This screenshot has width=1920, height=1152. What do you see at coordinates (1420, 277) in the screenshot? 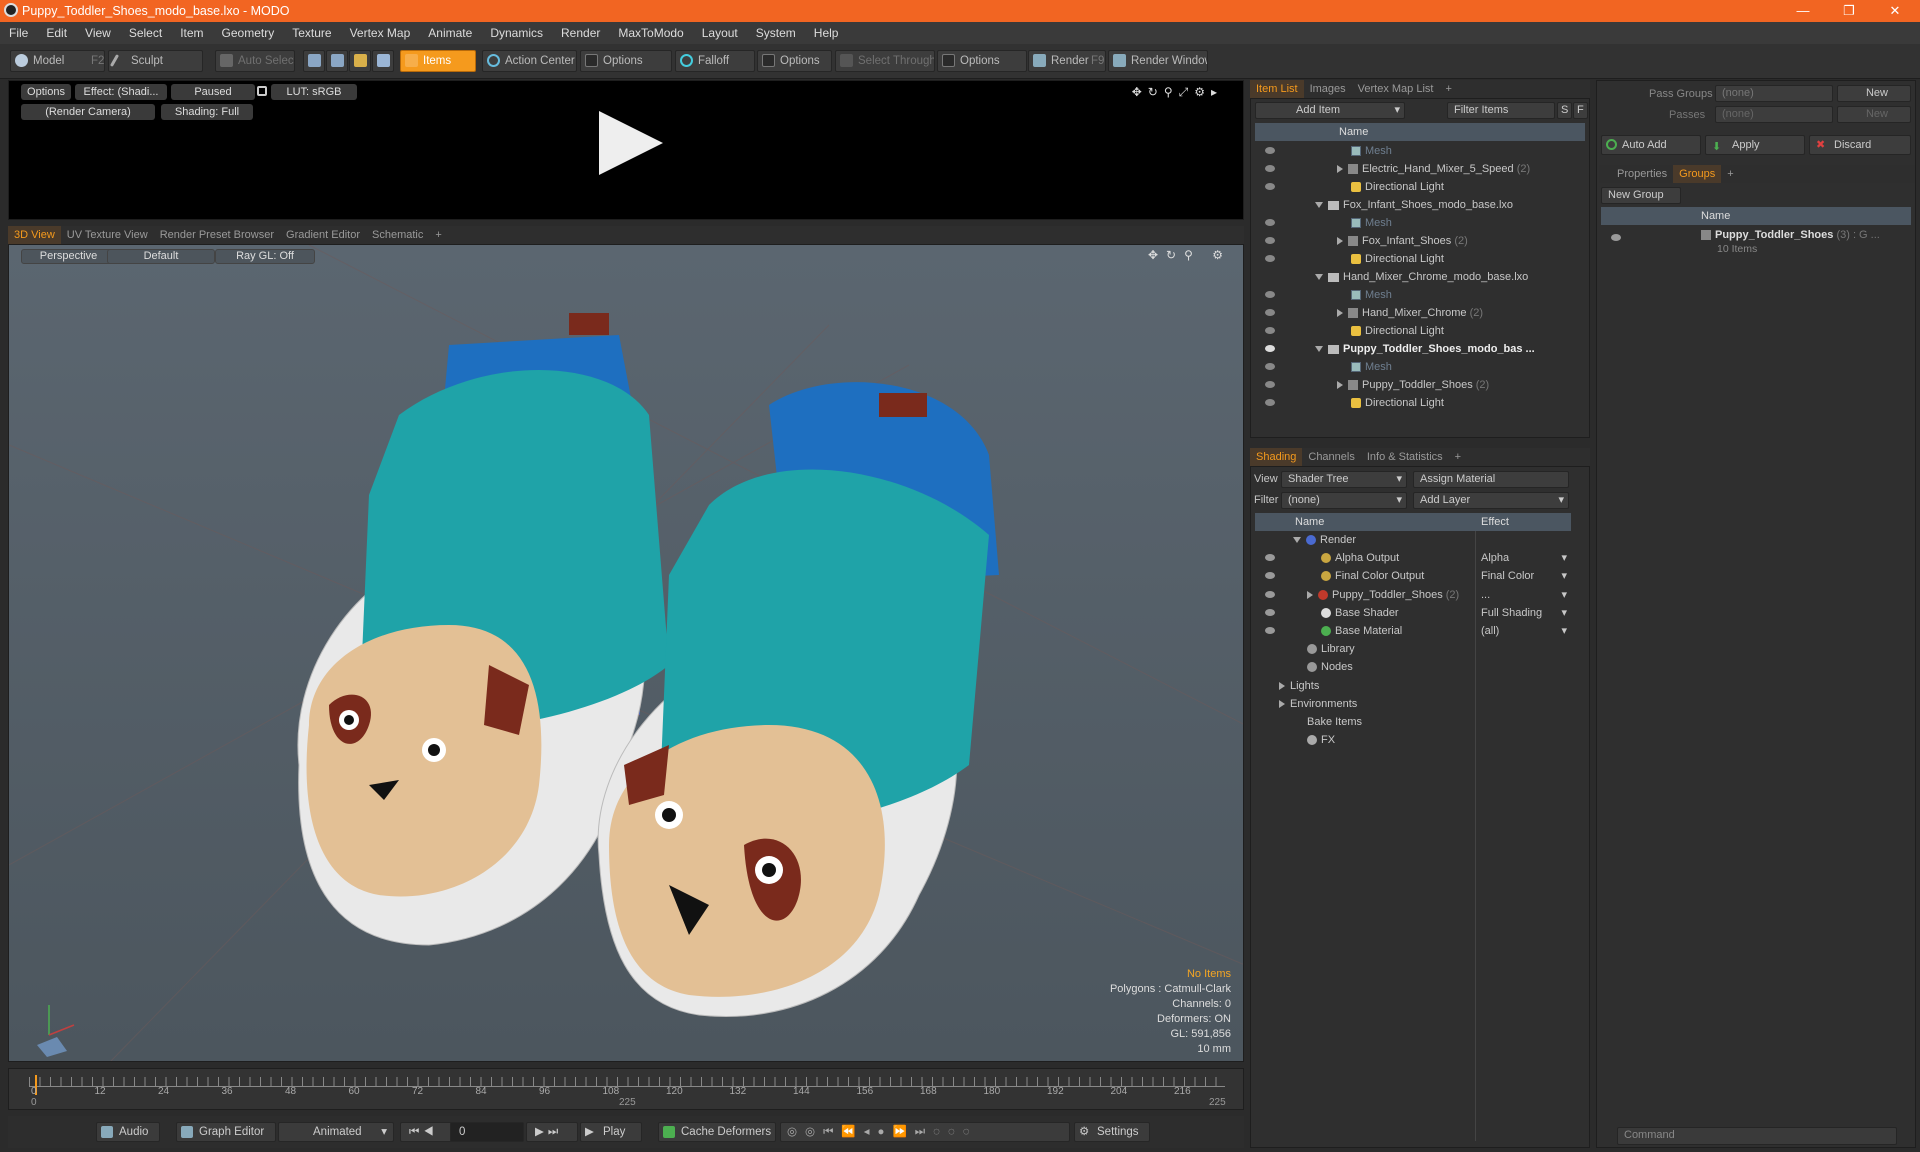
I see `item-list-row: Hand_Mixer_Chrome_modo_base.lxo` at bounding box center [1420, 277].